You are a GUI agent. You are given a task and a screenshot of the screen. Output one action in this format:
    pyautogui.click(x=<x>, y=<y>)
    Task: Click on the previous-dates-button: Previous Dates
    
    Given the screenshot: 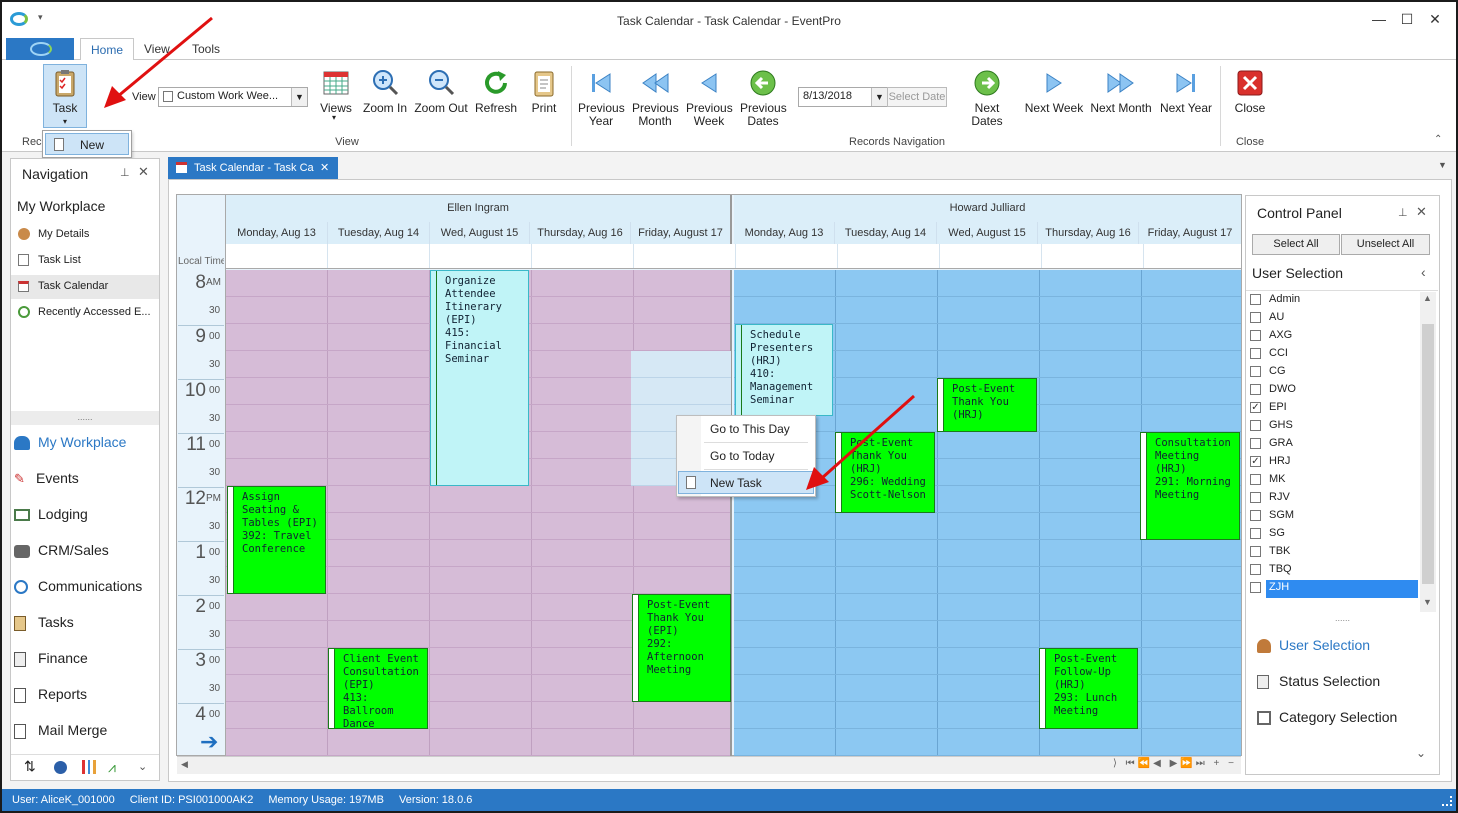 What is the action you would take?
    pyautogui.click(x=763, y=98)
    